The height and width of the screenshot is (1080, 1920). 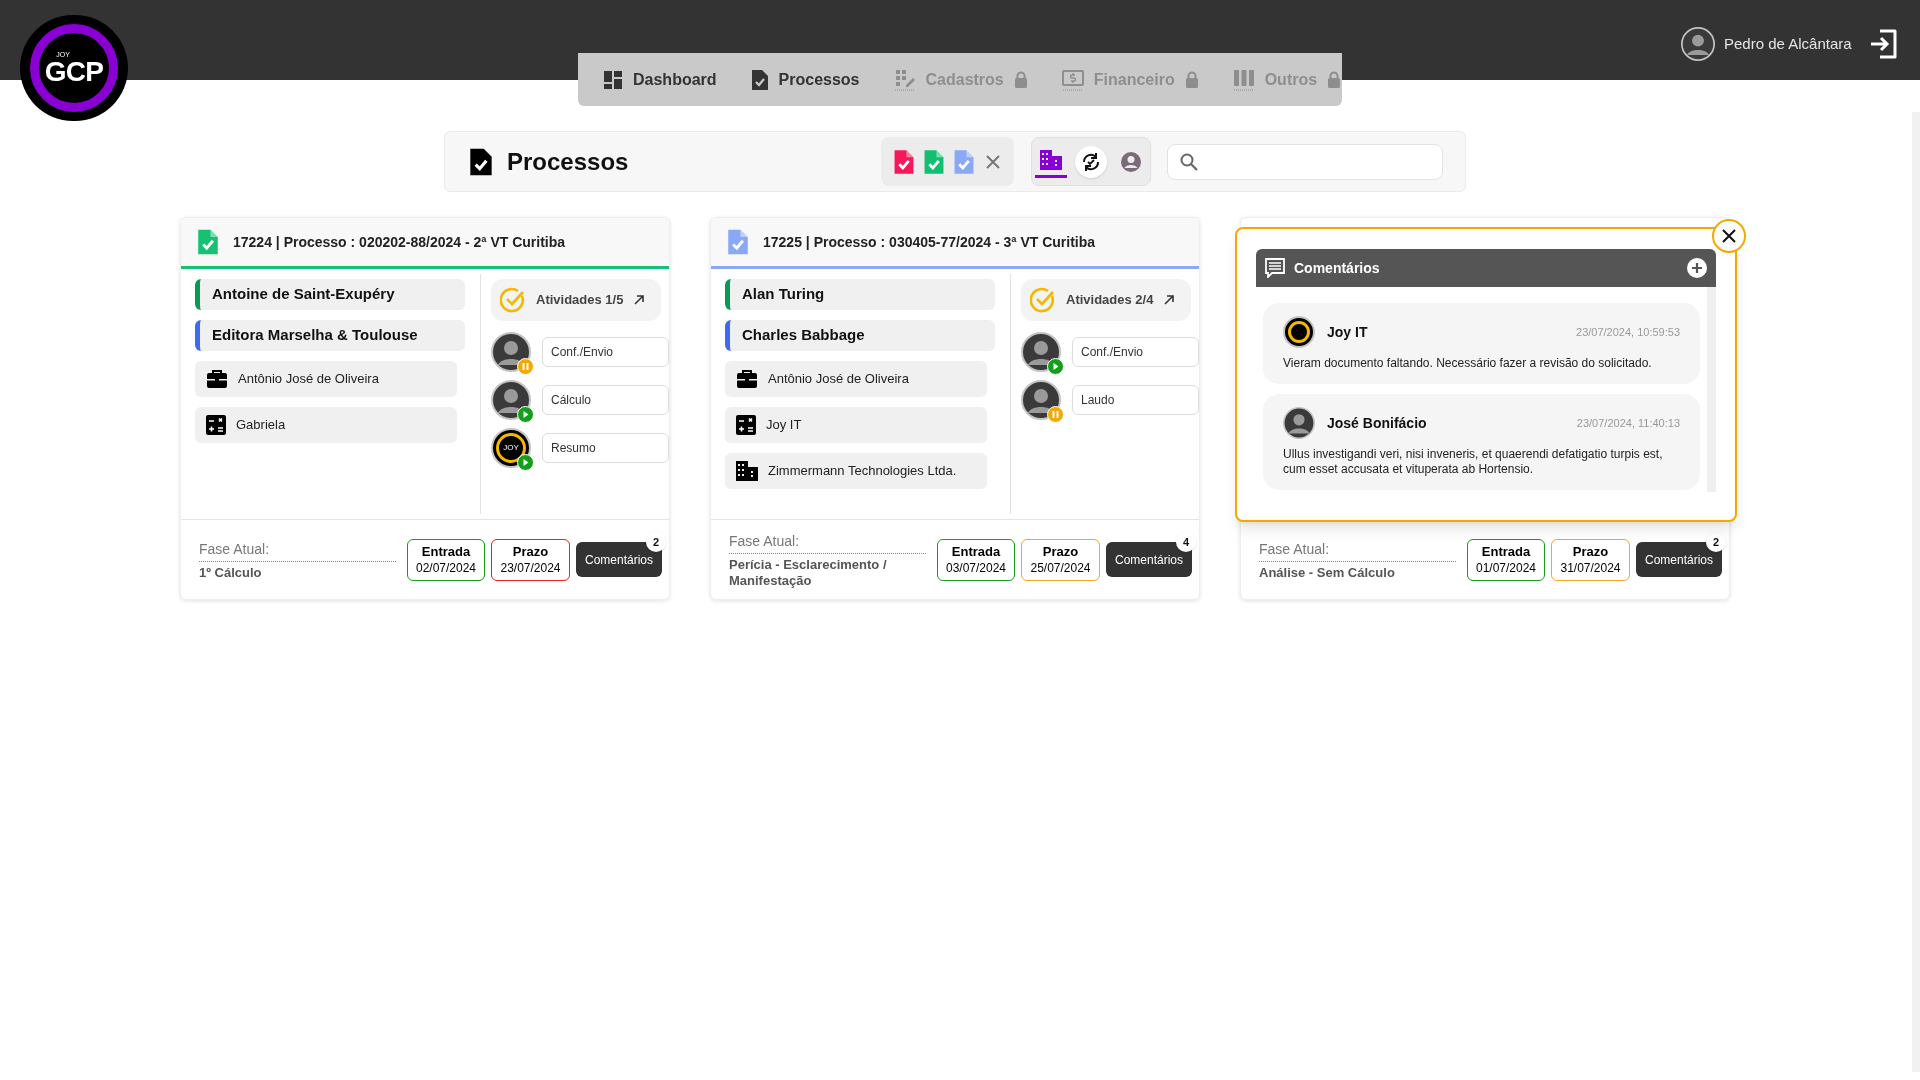 I want to click on columns-icon, so click(x=1243, y=79).